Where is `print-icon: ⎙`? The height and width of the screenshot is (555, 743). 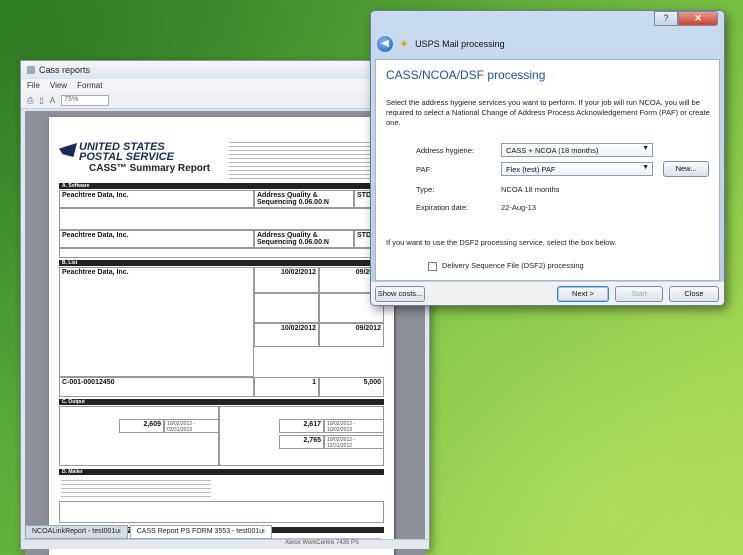
print-icon: ⎙ is located at coordinates (30, 101).